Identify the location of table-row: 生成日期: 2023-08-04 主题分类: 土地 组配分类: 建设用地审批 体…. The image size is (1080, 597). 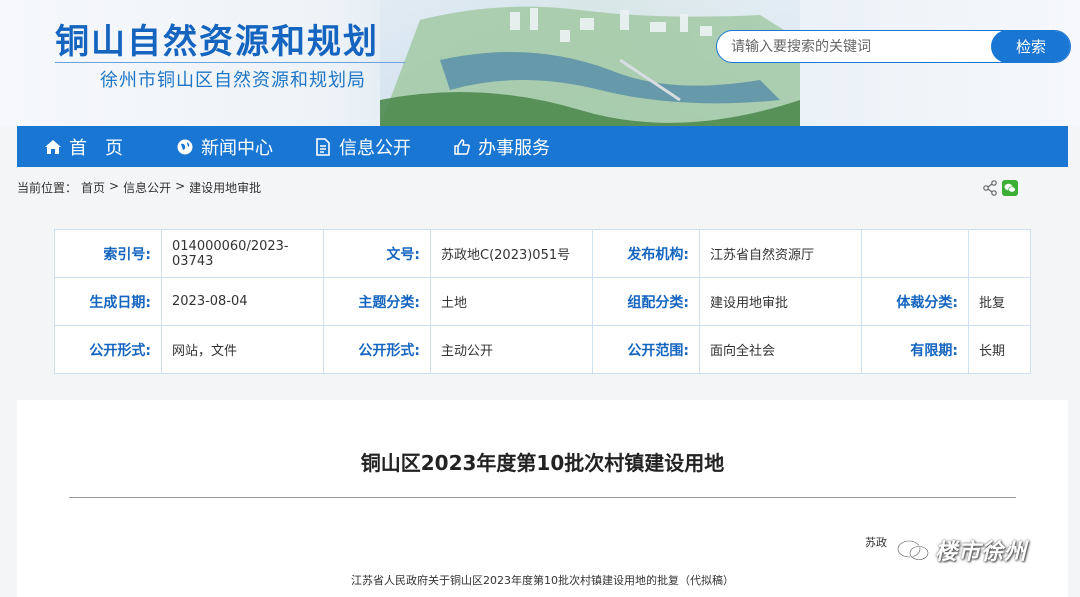
(542, 301).